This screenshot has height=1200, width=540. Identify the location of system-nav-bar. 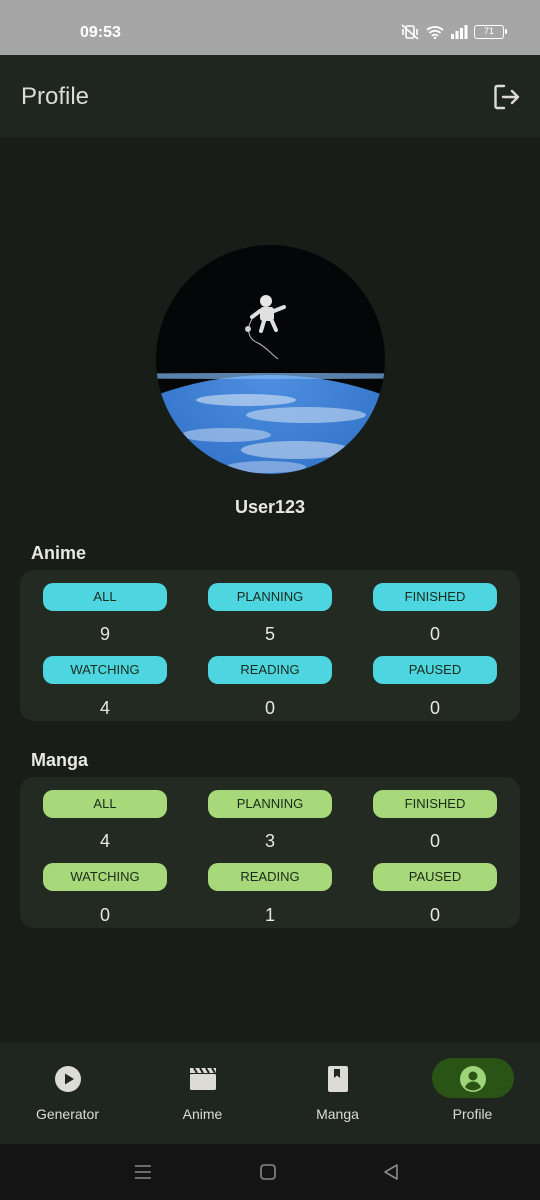
(270, 1172).